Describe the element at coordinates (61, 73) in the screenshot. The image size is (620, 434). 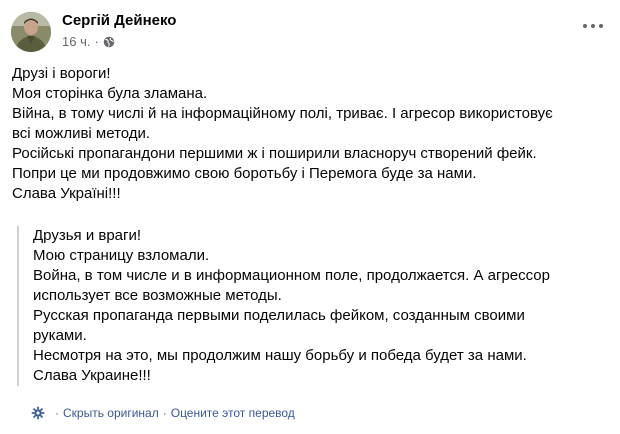
I see `post-line: Друзі і вороги!` at that location.